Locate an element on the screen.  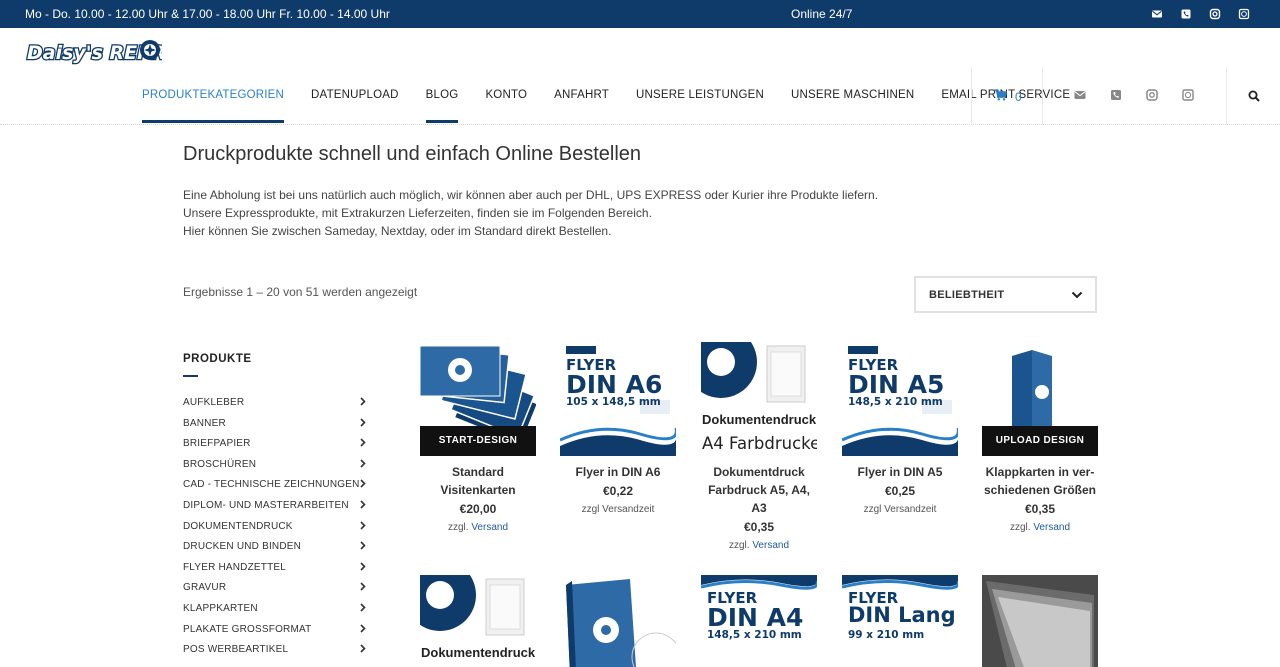
product-name: Flyer in DIN A6 is located at coordinates (618, 472).